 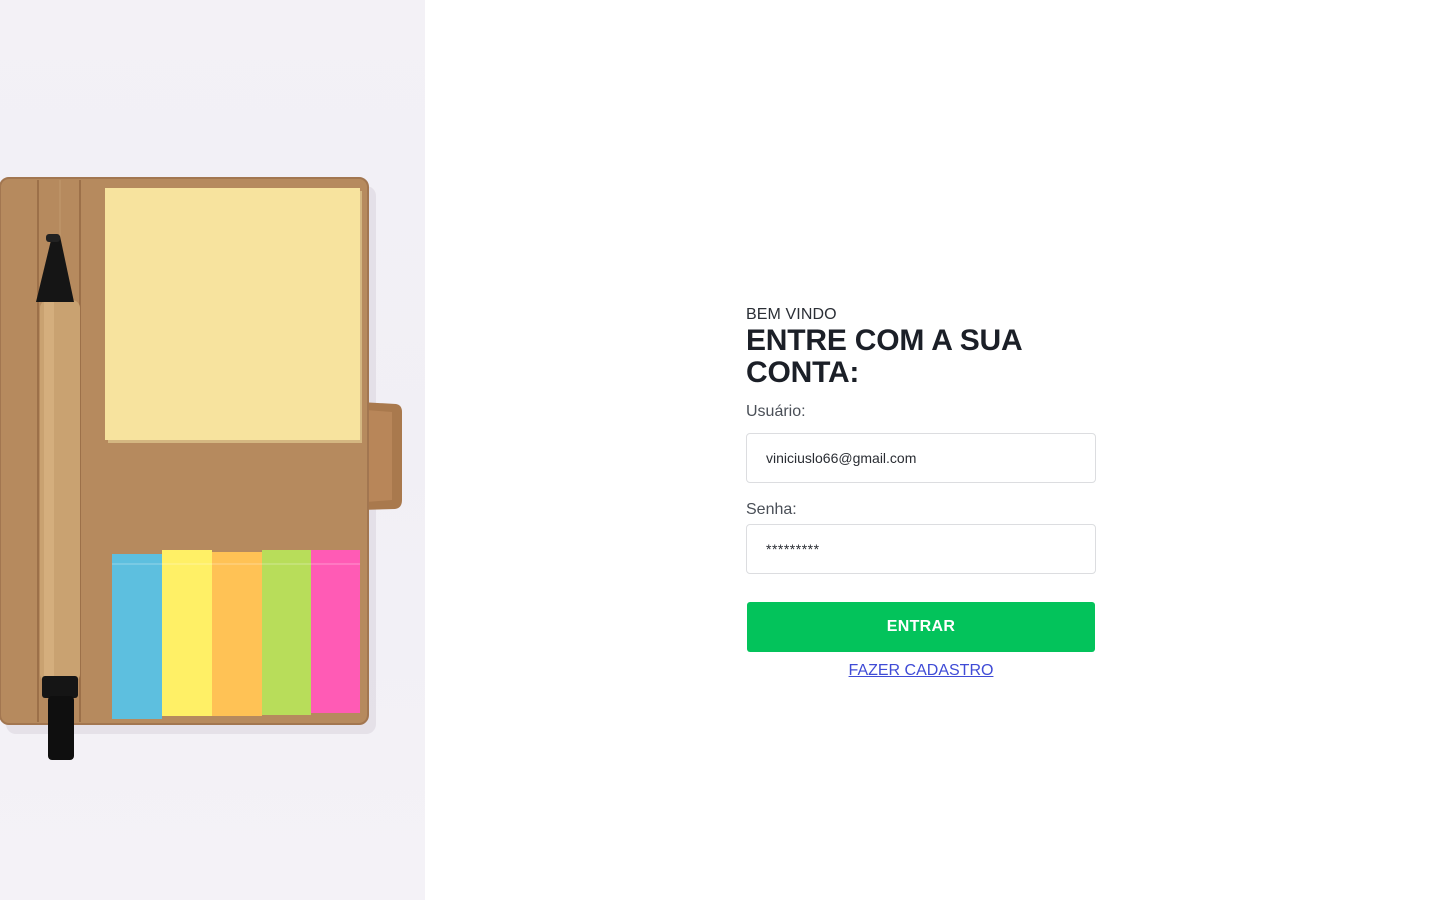 What do you see at coordinates (286, 632) in the screenshot?
I see `flag-green` at bounding box center [286, 632].